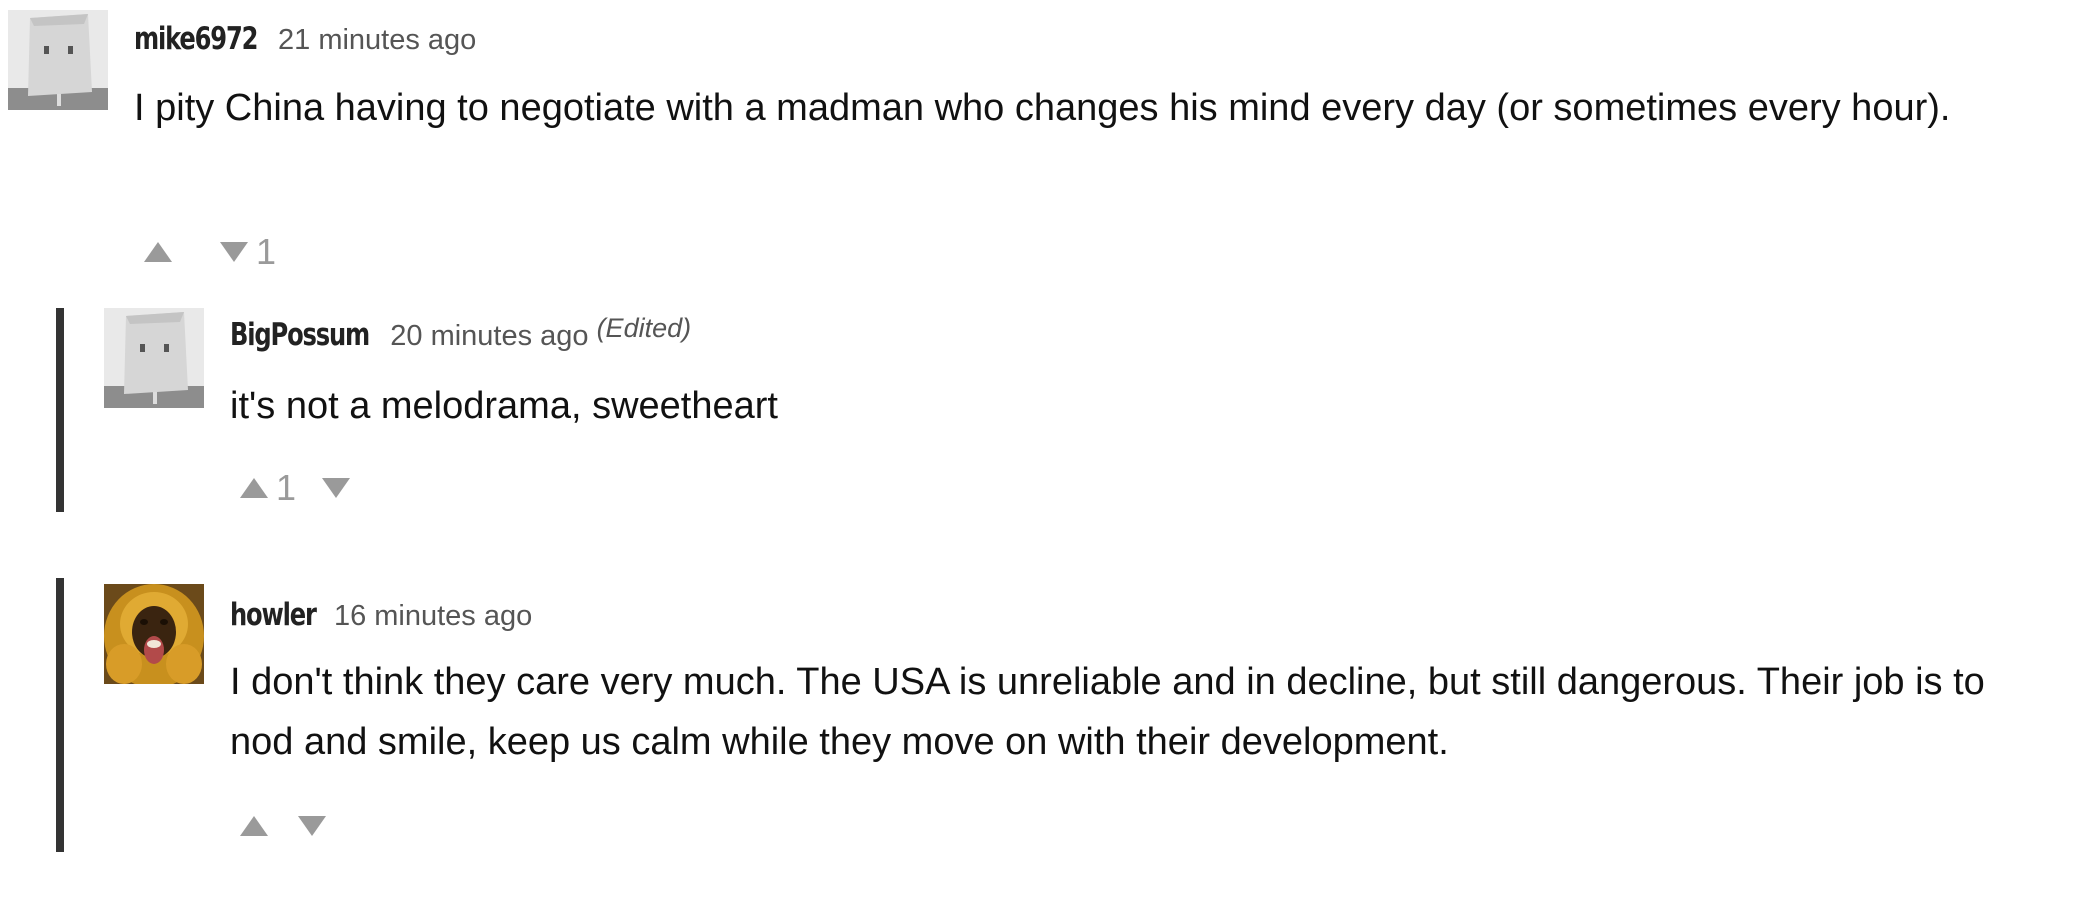 The height and width of the screenshot is (920, 2080). Describe the element at coordinates (644, 328) in the screenshot. I see `edited-label: (Edited)` at that location.